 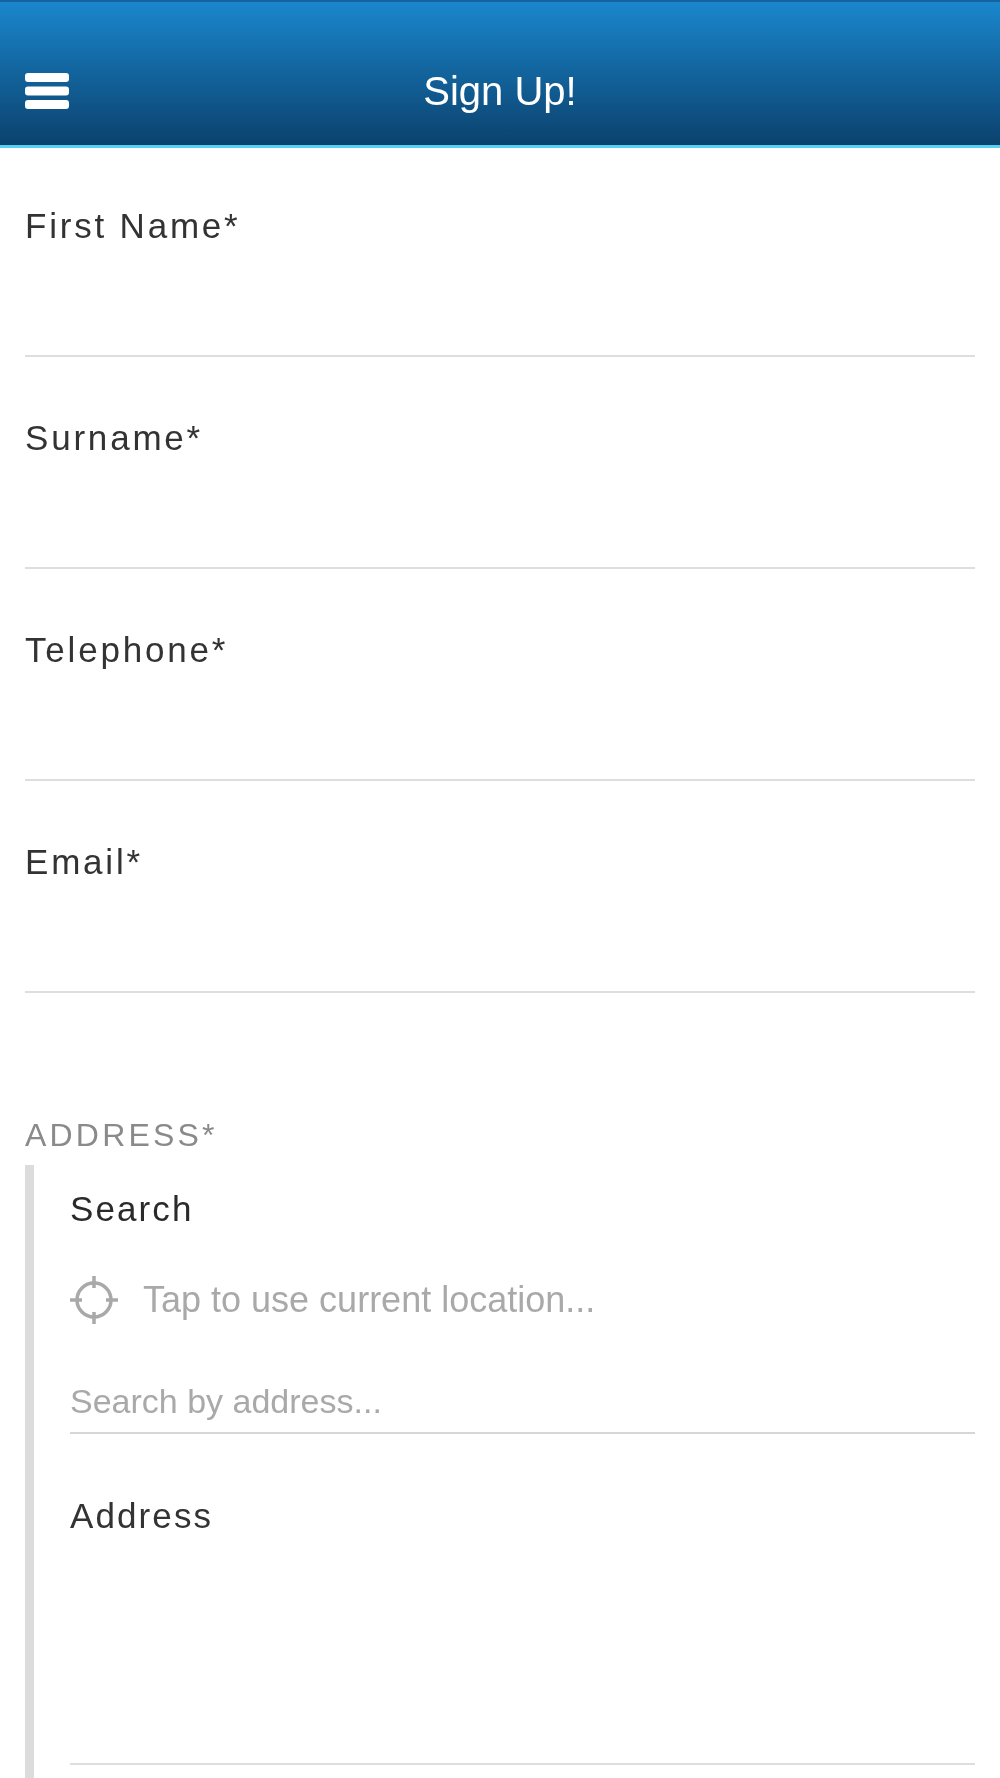 I want to click on section-heading: ADDRESS*, so click(x=121, y=1135).